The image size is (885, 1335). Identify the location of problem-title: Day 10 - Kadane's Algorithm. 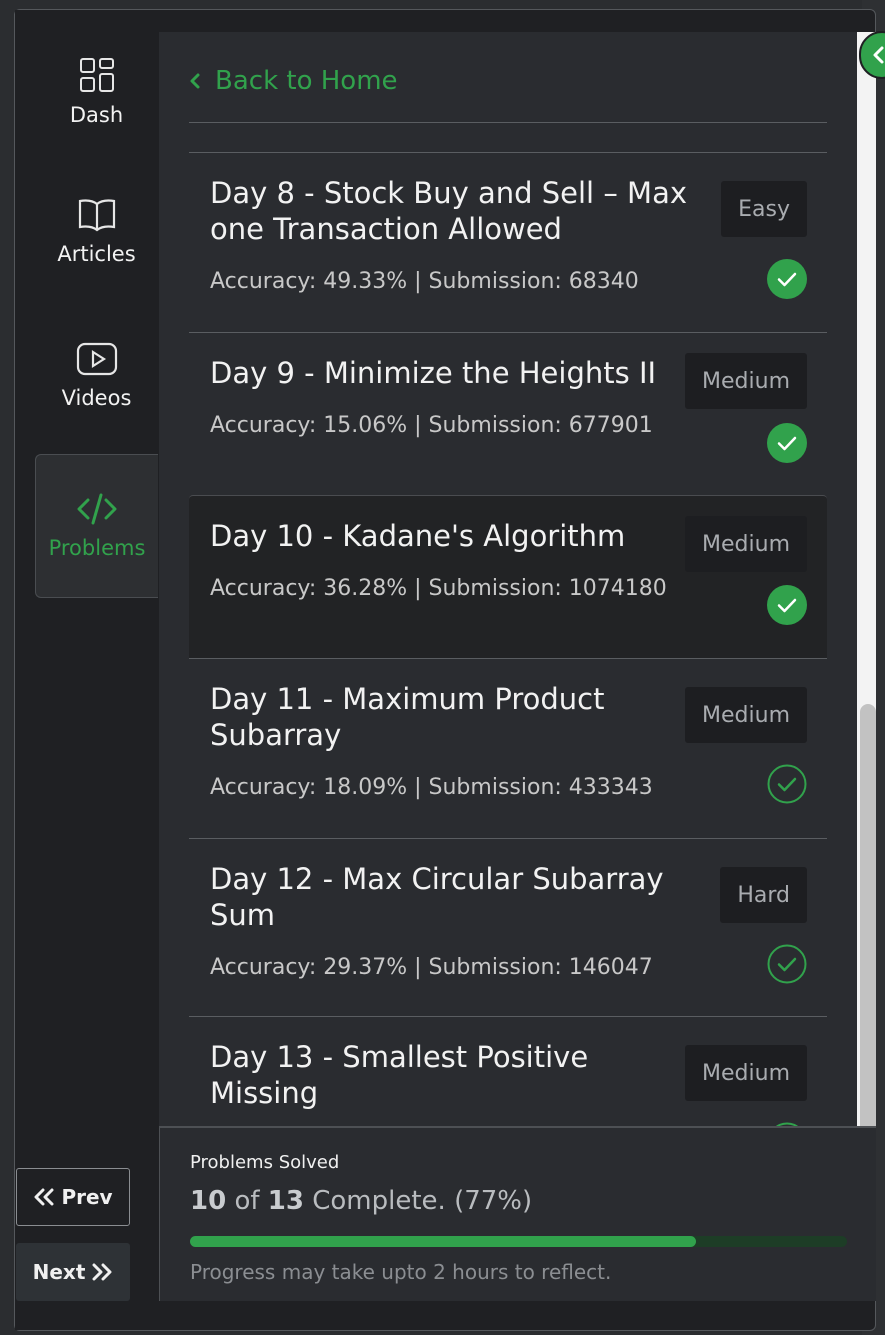
(418, 536).